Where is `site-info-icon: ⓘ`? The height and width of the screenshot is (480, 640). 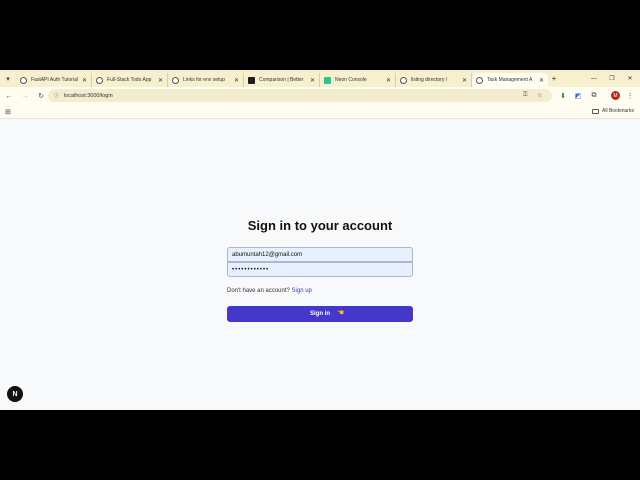 site-info-icon: ⓘ is located at coordinates (56, 95).